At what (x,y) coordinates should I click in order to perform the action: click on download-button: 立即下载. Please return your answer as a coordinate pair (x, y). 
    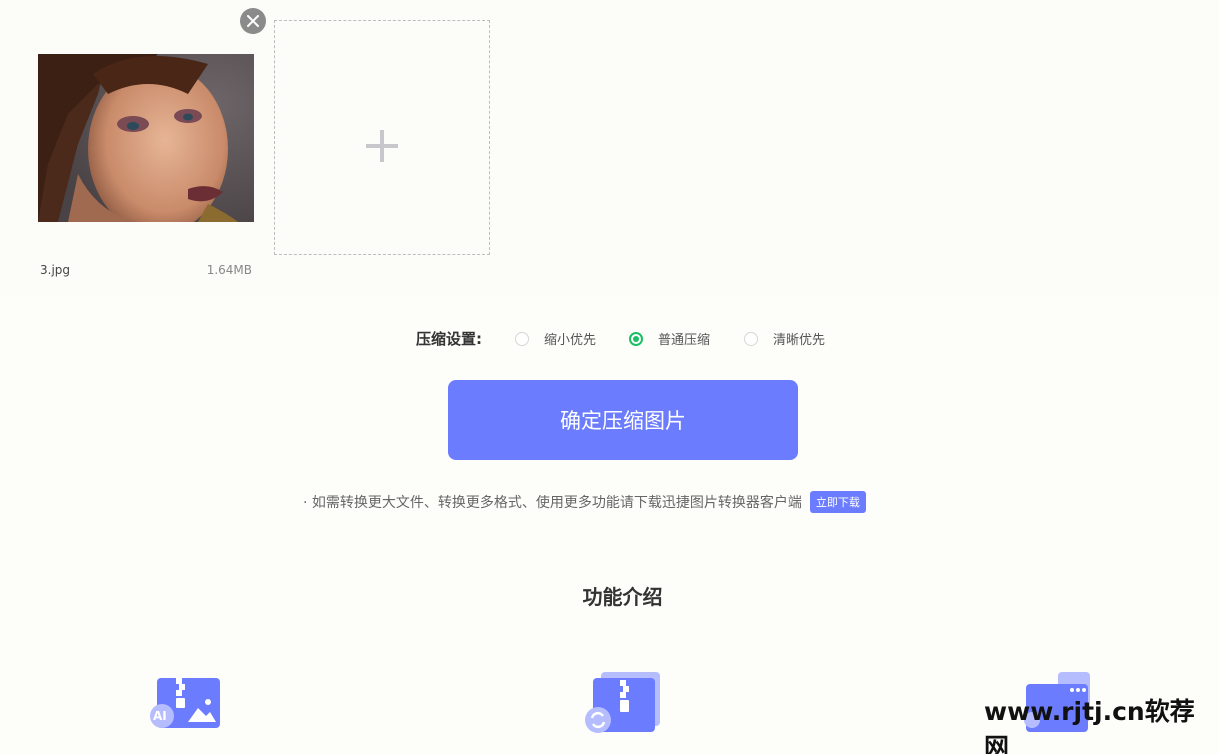
    Looking at the image, I should click on (837, 502).